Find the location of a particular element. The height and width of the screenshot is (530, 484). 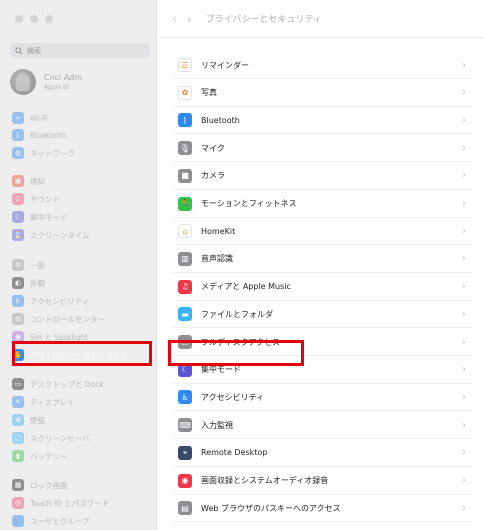

sidebar-item: ▤ コントロールセンター is located at coordinates (81, 319).